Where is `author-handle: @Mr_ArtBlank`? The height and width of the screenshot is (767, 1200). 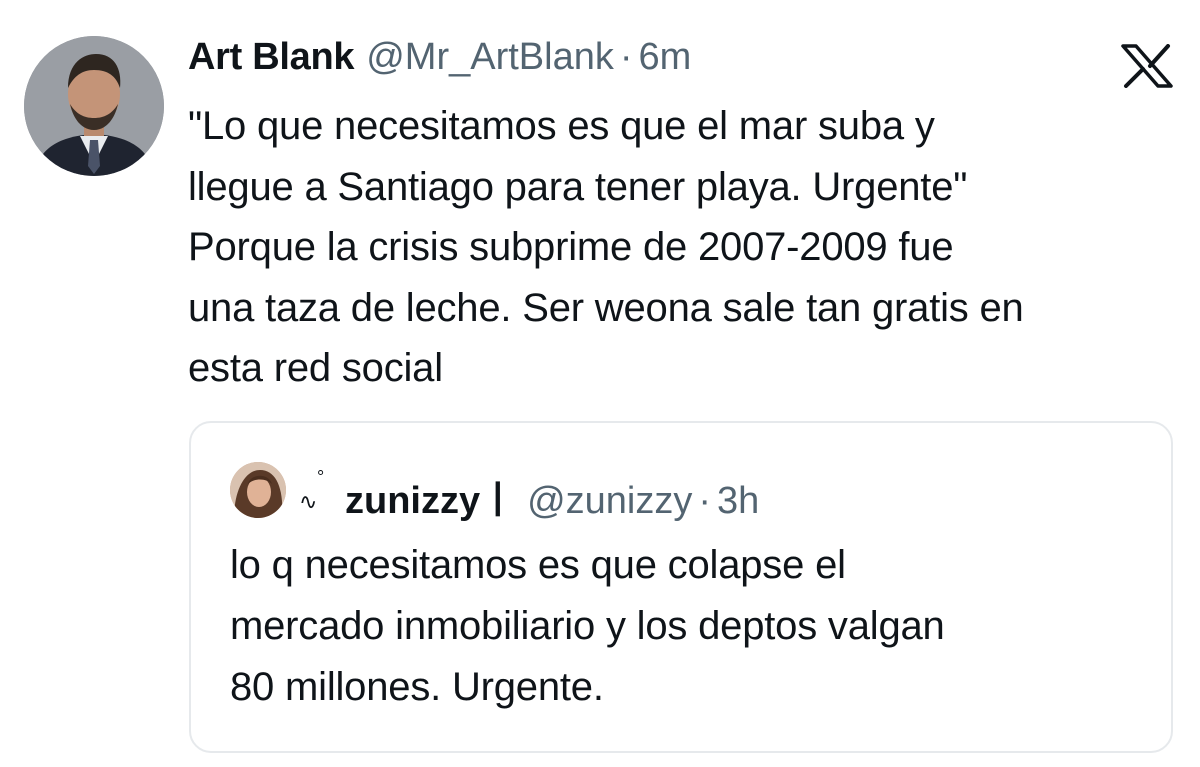 author-handle: @Mr_ArtBlank is located at coordinates (490, 57).